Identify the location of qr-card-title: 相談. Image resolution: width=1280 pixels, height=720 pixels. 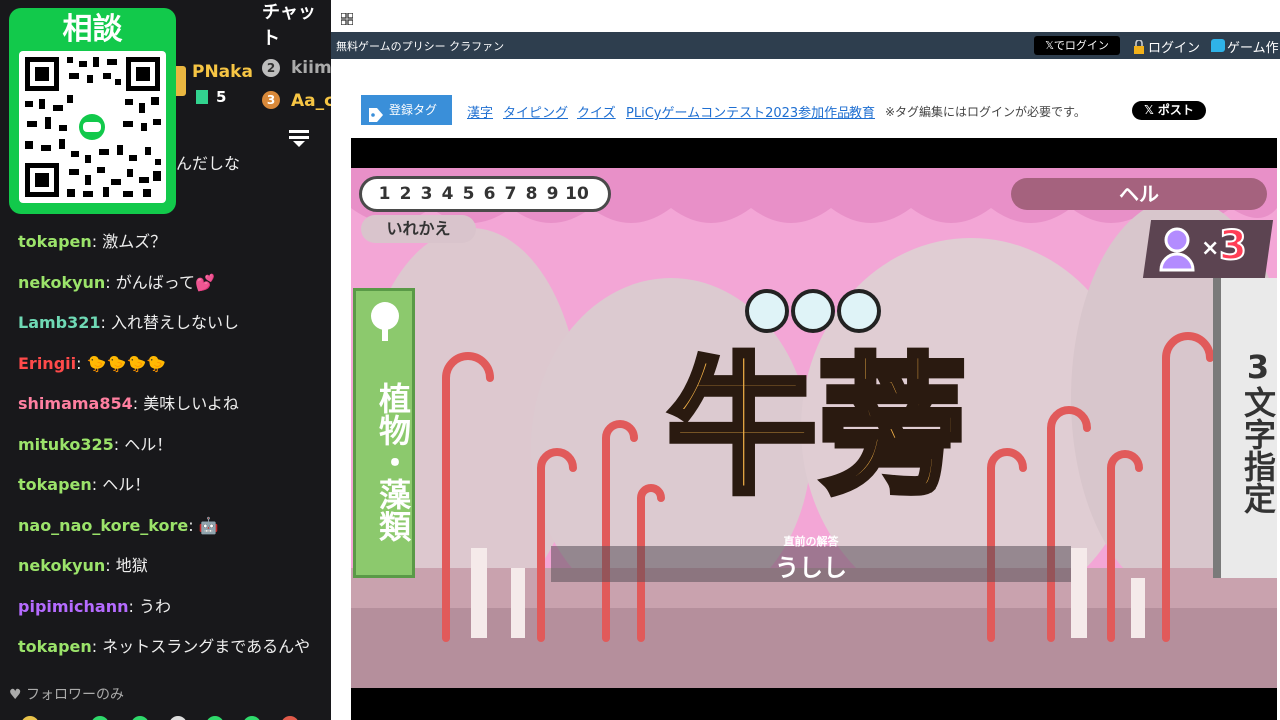
(92, 29).